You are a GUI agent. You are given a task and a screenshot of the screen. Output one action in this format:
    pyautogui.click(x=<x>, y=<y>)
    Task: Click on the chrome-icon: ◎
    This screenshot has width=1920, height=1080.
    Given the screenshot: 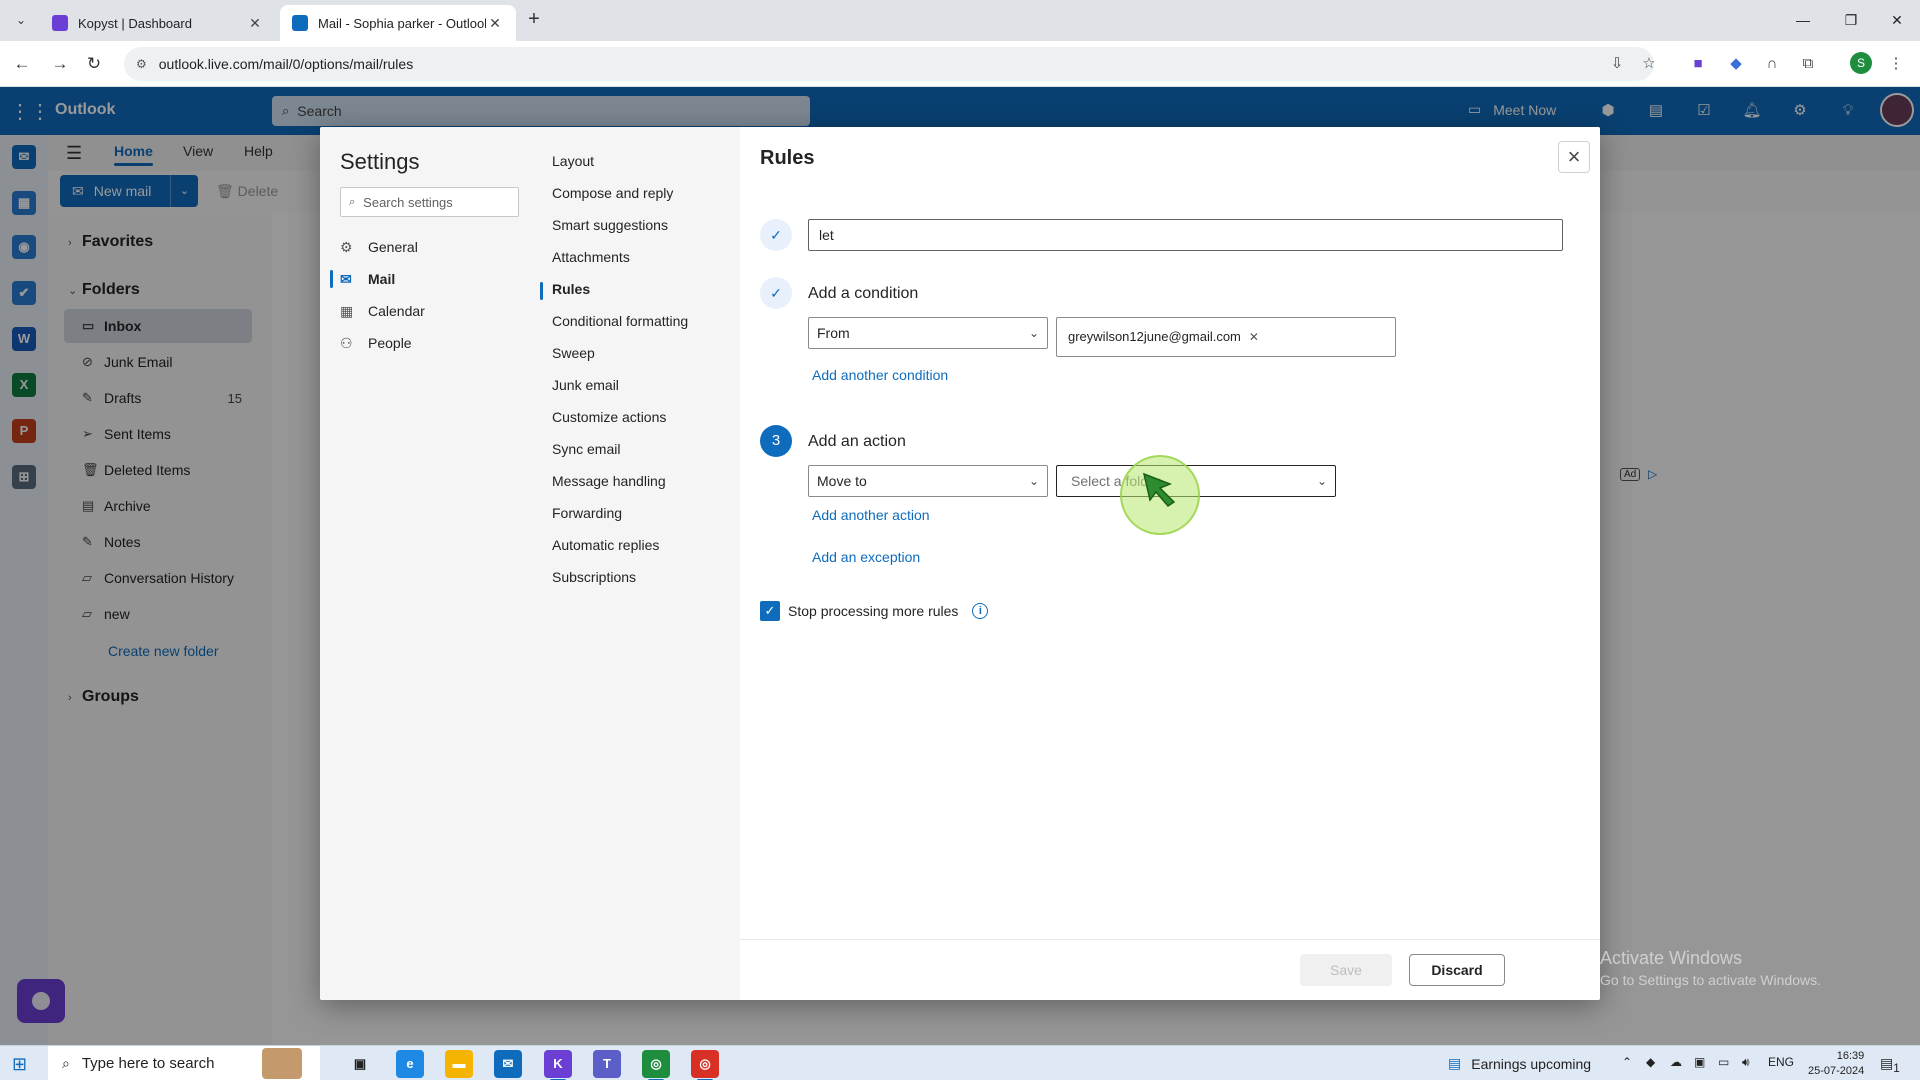 What is the action you would take?
    pyautogui.click(x=656, y=1065)
    